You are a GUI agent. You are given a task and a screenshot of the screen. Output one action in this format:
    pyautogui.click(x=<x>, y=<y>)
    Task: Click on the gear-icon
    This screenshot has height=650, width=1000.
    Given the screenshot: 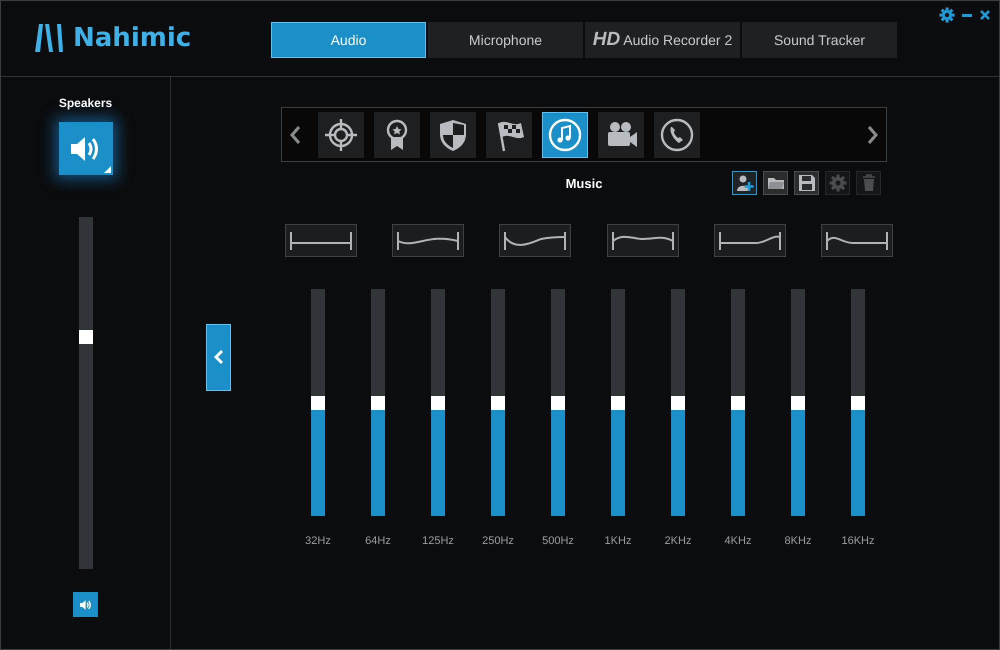 What is the action you would take?
    pyautogui.click(x=837, y=183)
    